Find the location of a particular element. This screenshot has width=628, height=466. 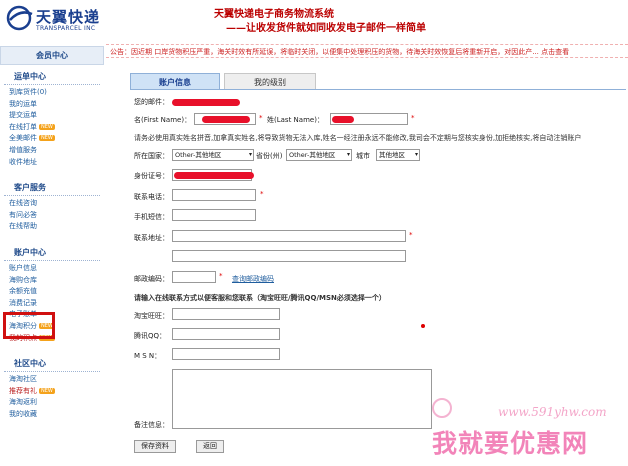

sidebar-section-service: 客户服务 在线咨询 有问必答 在线帮助 is located at coordinates (52, 205).